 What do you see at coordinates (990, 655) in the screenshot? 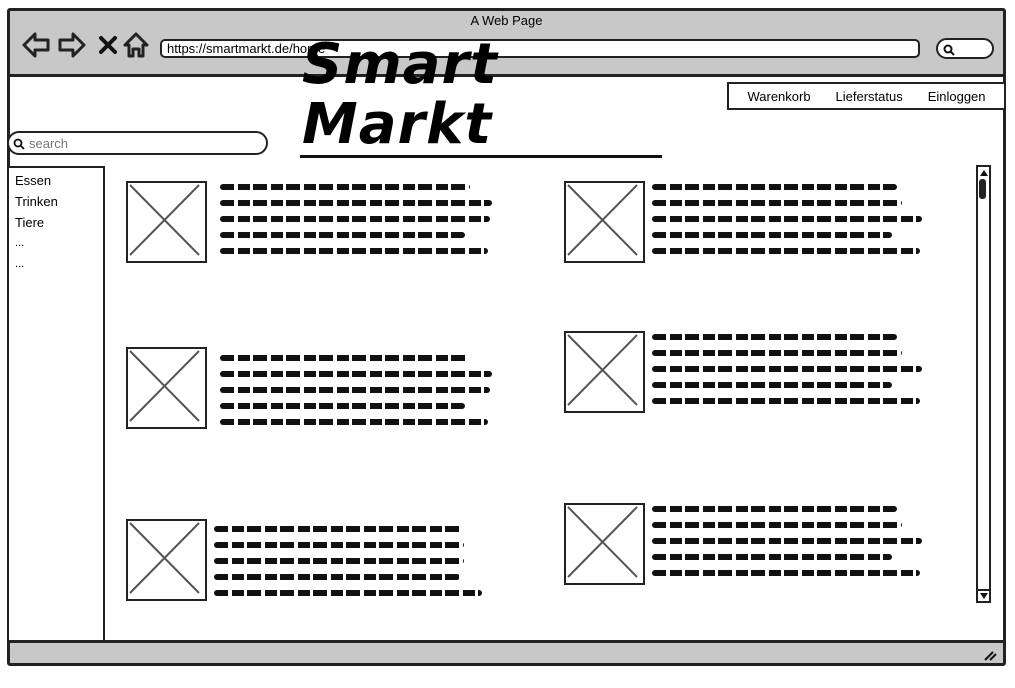
I see `resize-grip-icon` at bounding box center [990, 655].